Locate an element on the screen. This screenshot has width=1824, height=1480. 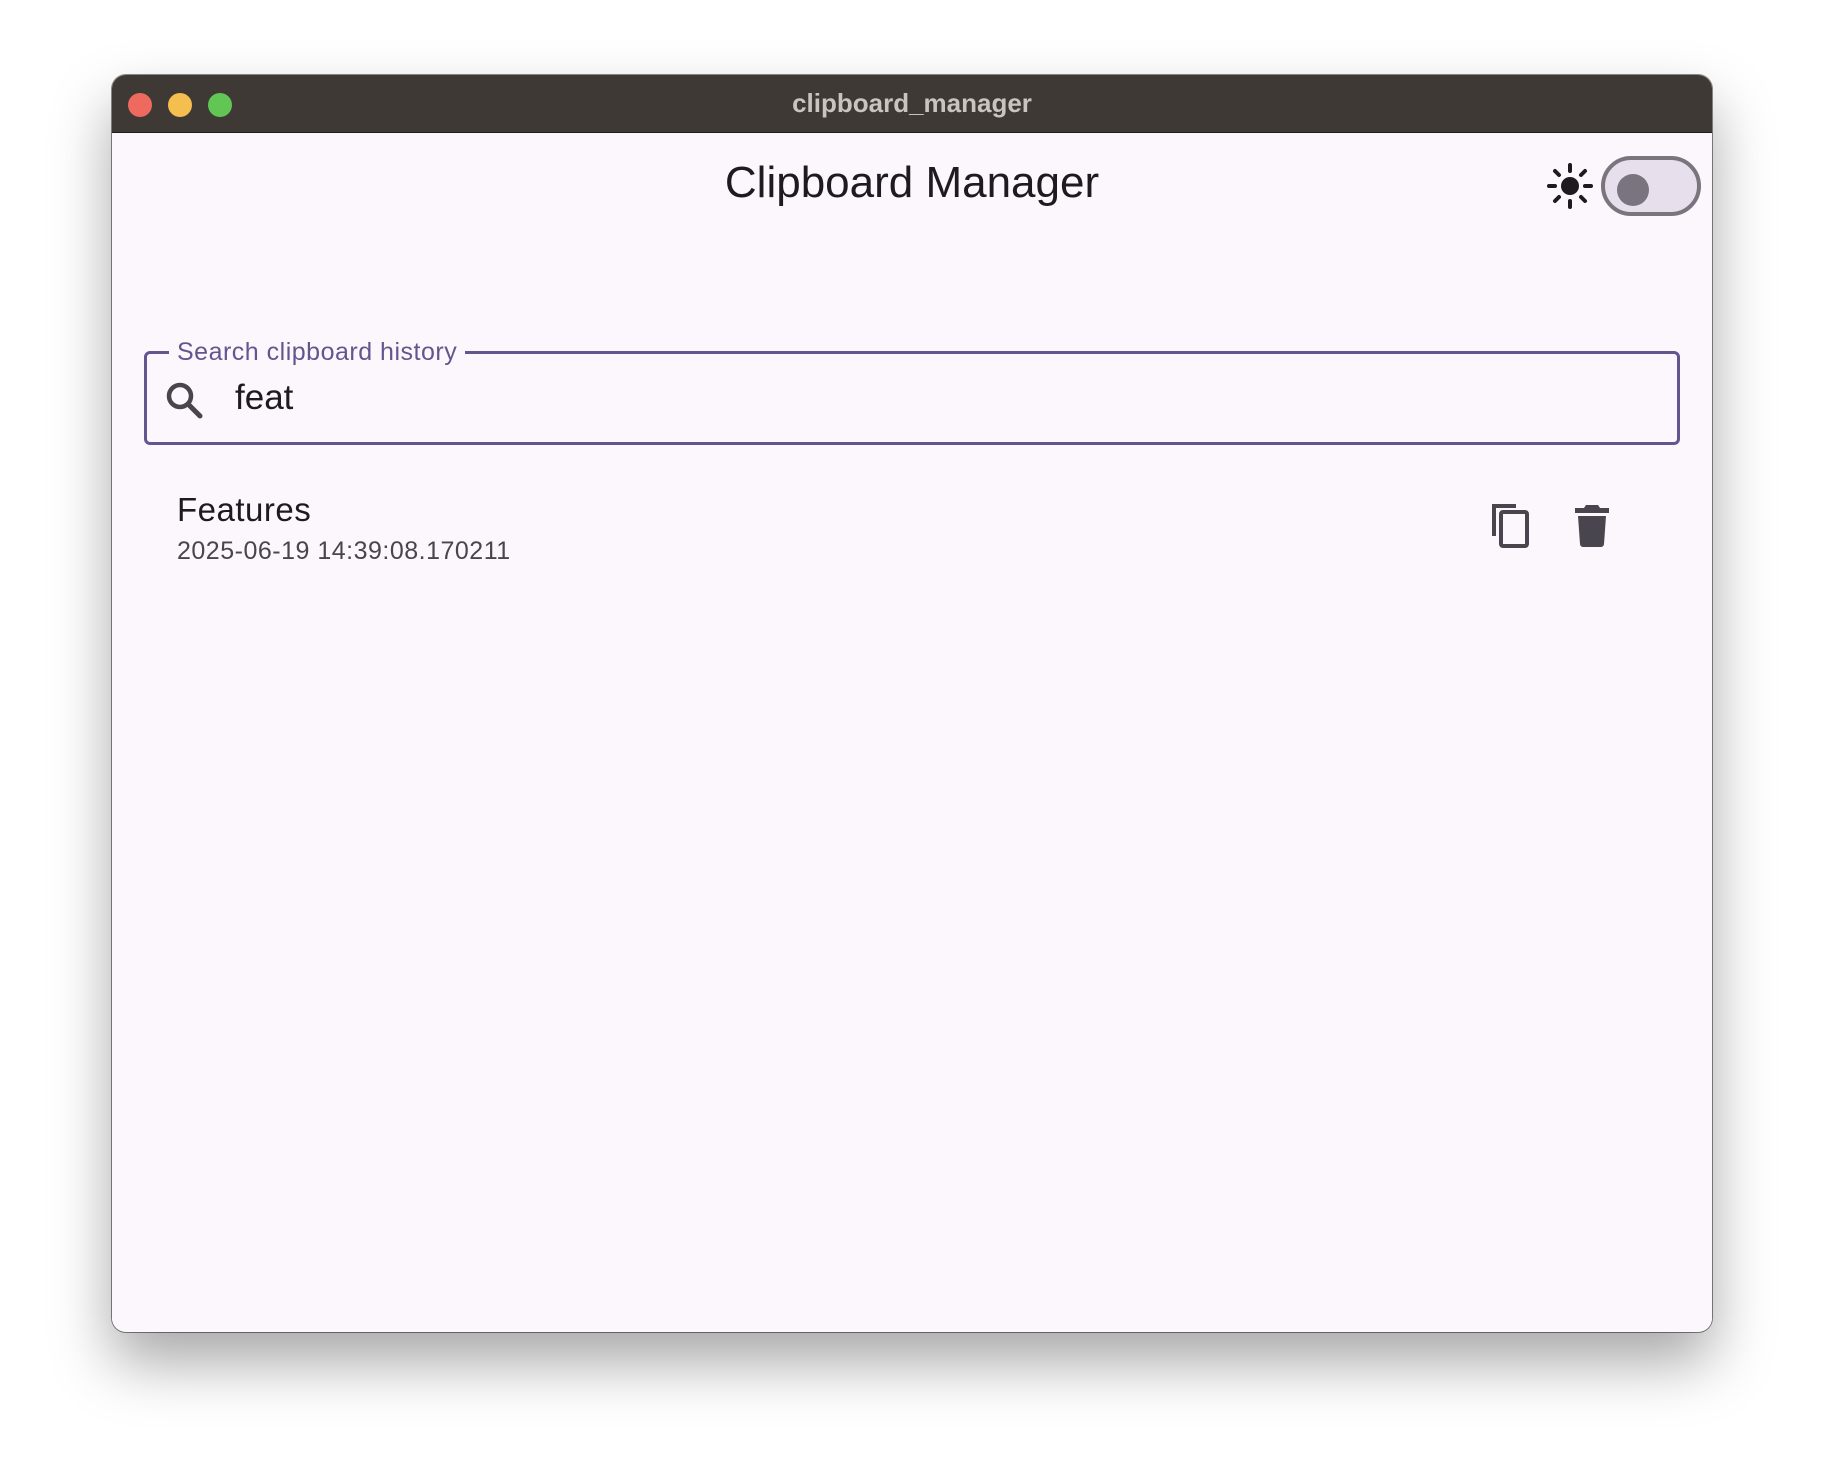
window-titlebar: clipboard_manager is located at coordinates (912, 104).